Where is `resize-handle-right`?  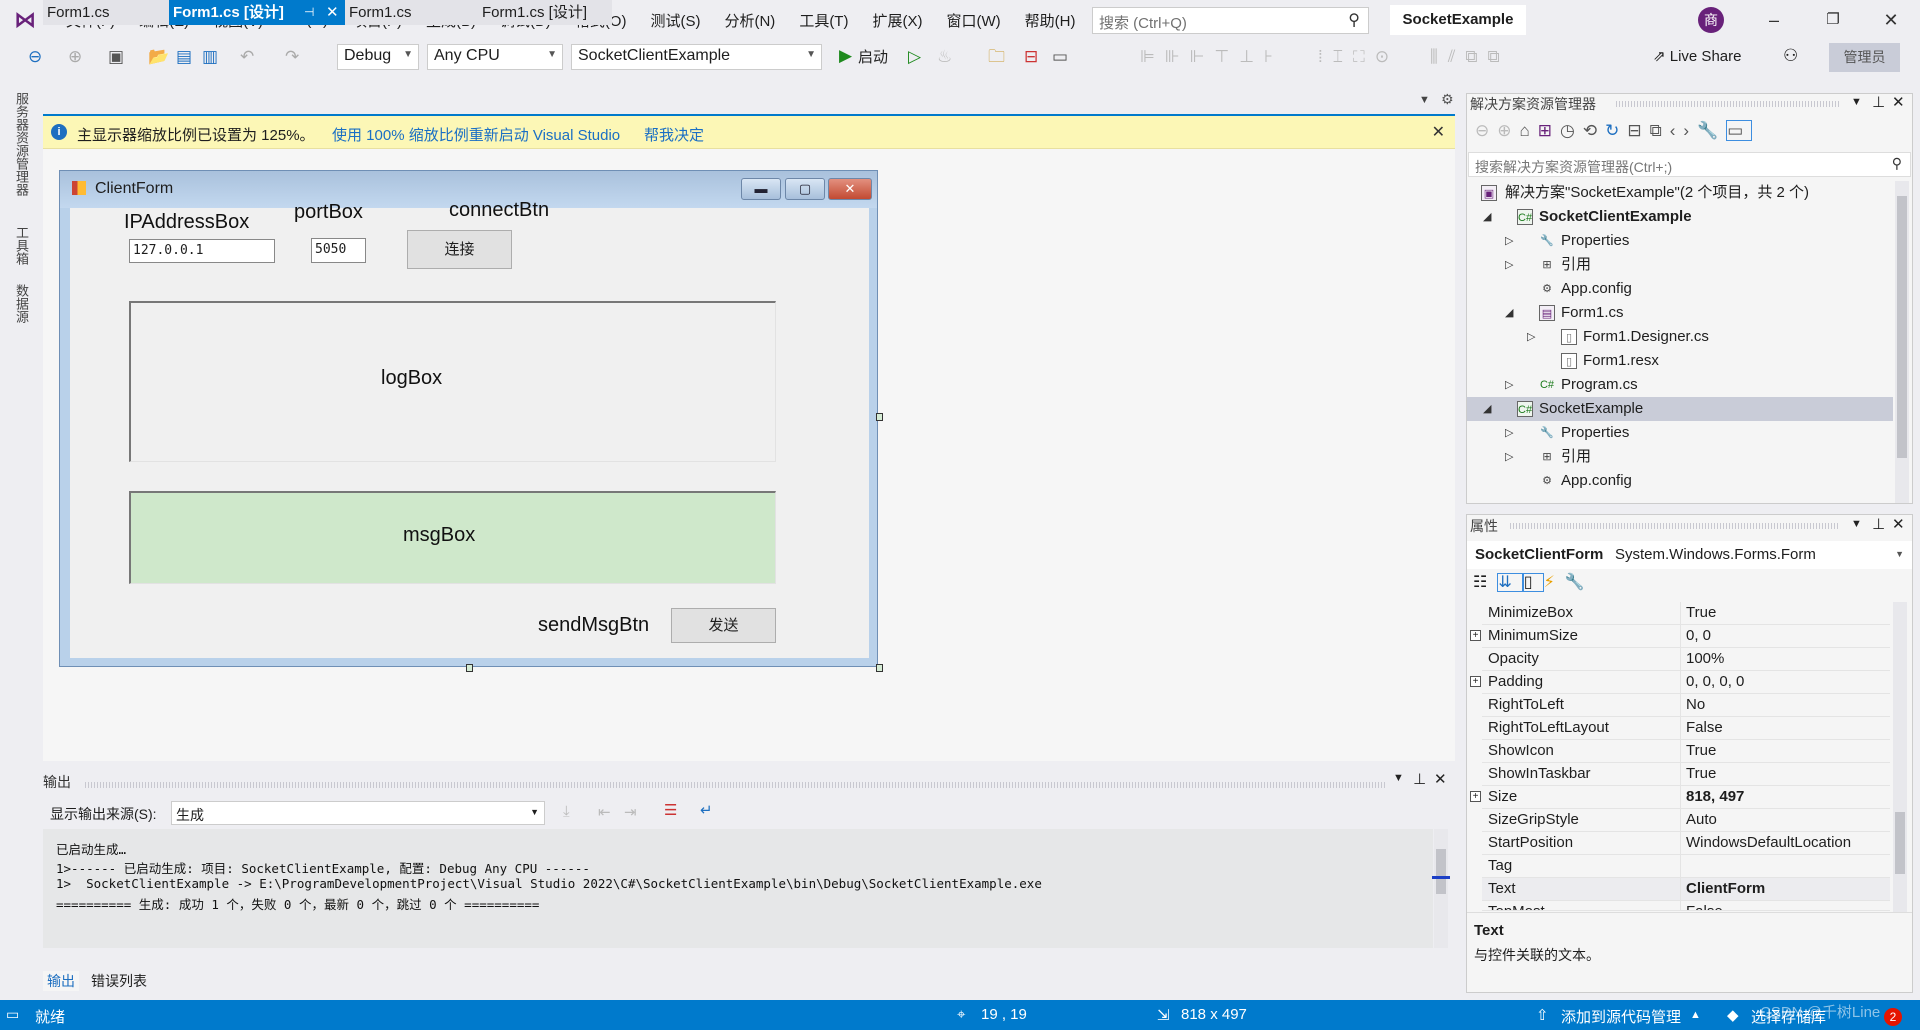
resize-handle-right is located at coordinates (879, 417).